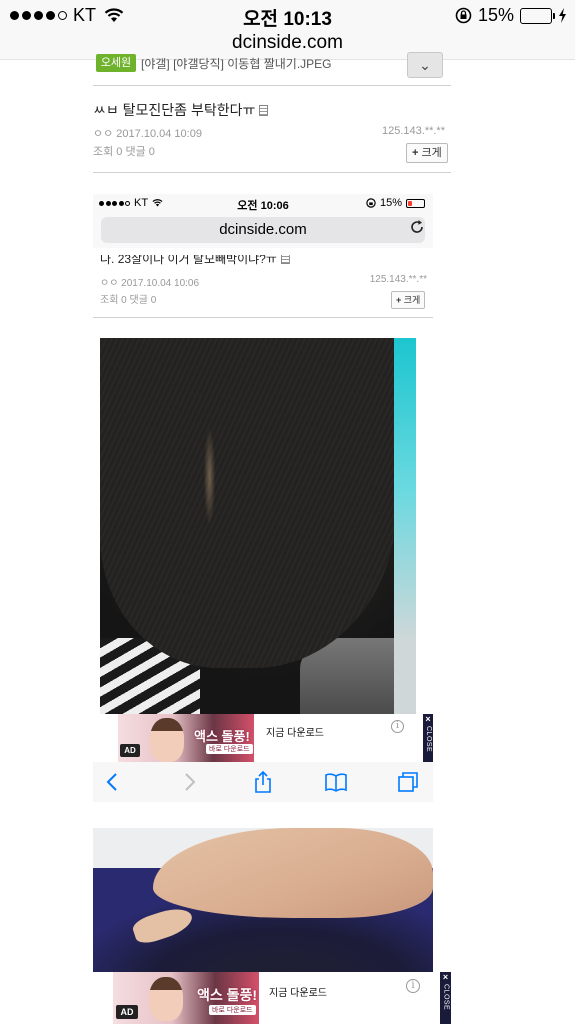  Describe the element at coordinates (188, 260) in the screenshot. I see `inner-post-title: 나. 23살이다 이거 탈모빼박이냐?ㅠ` at that location.